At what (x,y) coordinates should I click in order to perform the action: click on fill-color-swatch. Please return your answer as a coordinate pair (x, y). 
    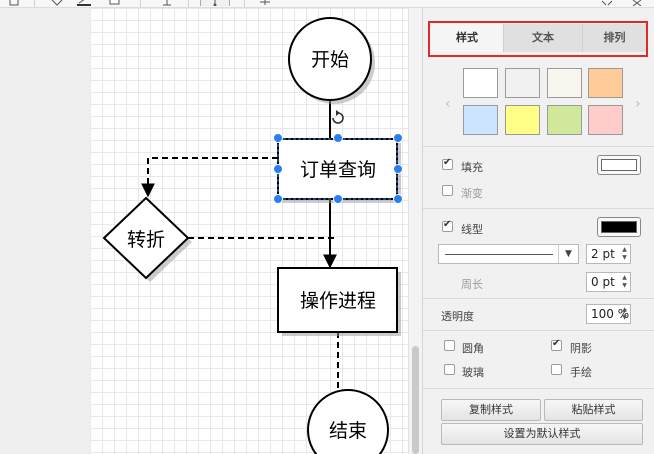
    Looking at the image, I should click on (619, 165).